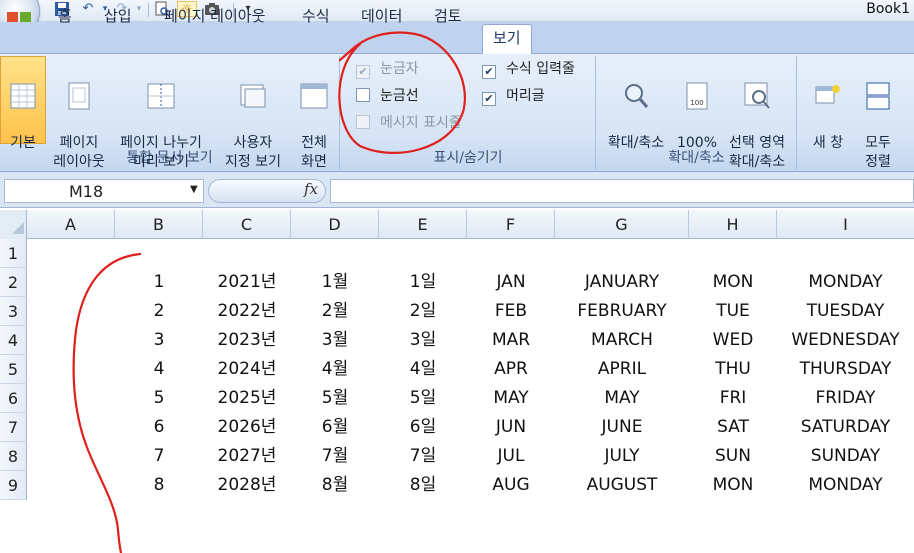  What do you see at coordinates (845, 485) in the screenshot?
I see `cell-i9: MONDAY` at bounding box center [845, 485].